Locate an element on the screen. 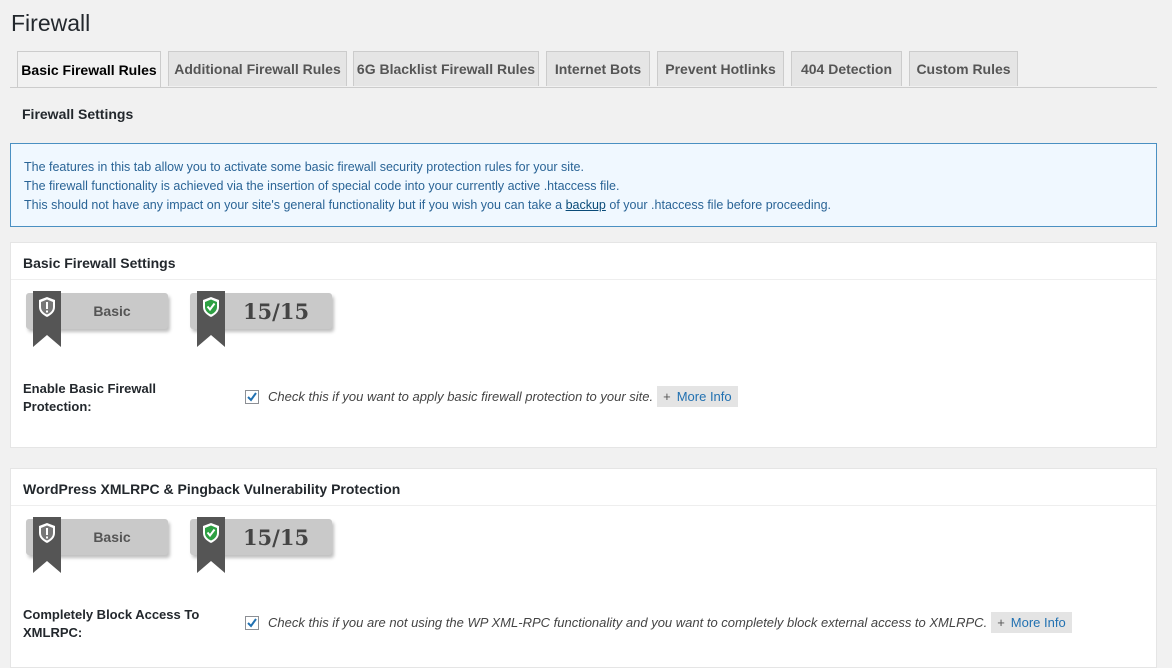 The height and width of the screenshot is (668, 1172). tab-6g-blacklist-firewall-rules: 6G Blacklist Firewall Rules is located at coordinates (446, 68).